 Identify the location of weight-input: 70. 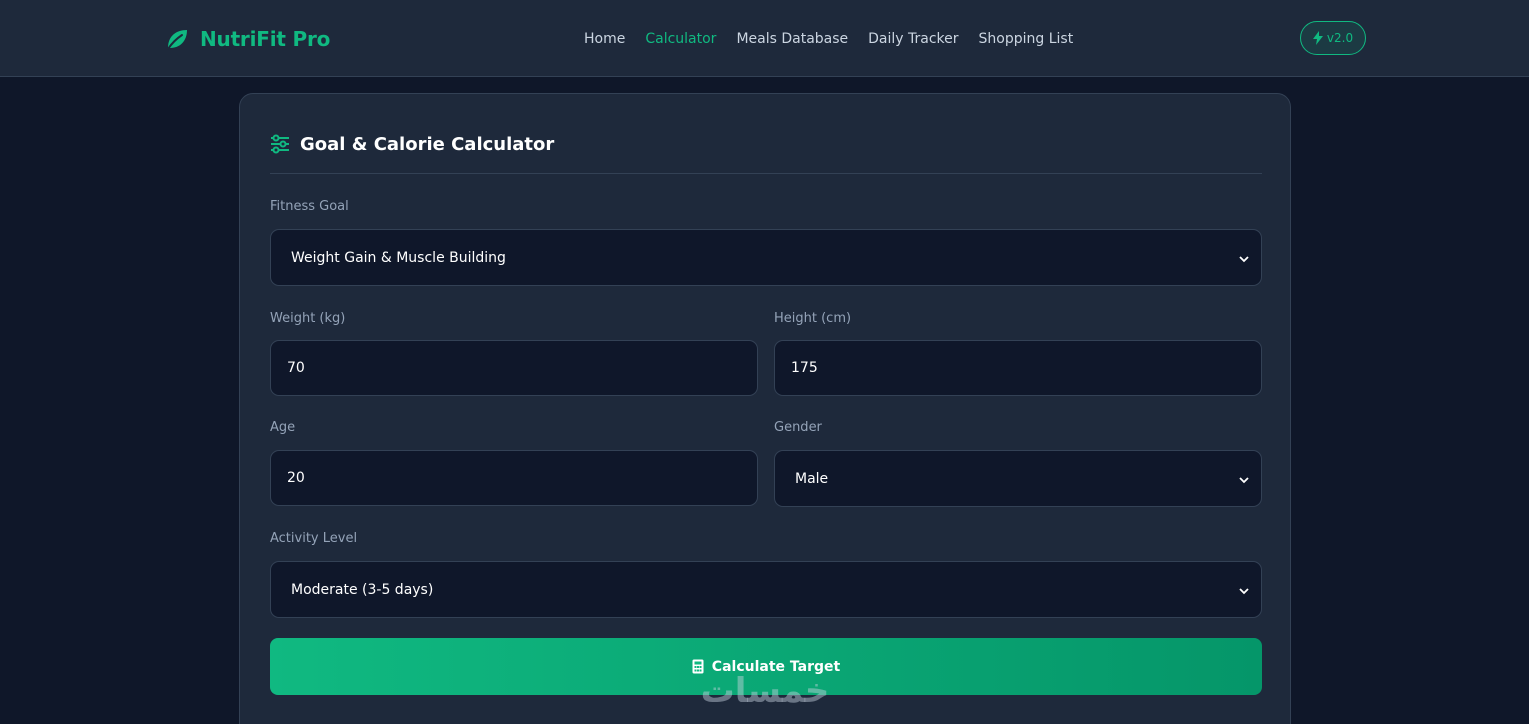
(514, 368).